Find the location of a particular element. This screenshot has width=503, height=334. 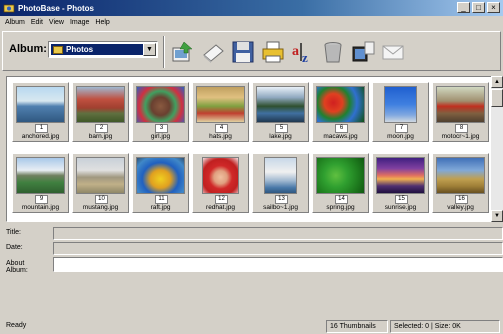

thumbnail-mustang: 10 mustang.jpg is located at coordinates (100, 183).